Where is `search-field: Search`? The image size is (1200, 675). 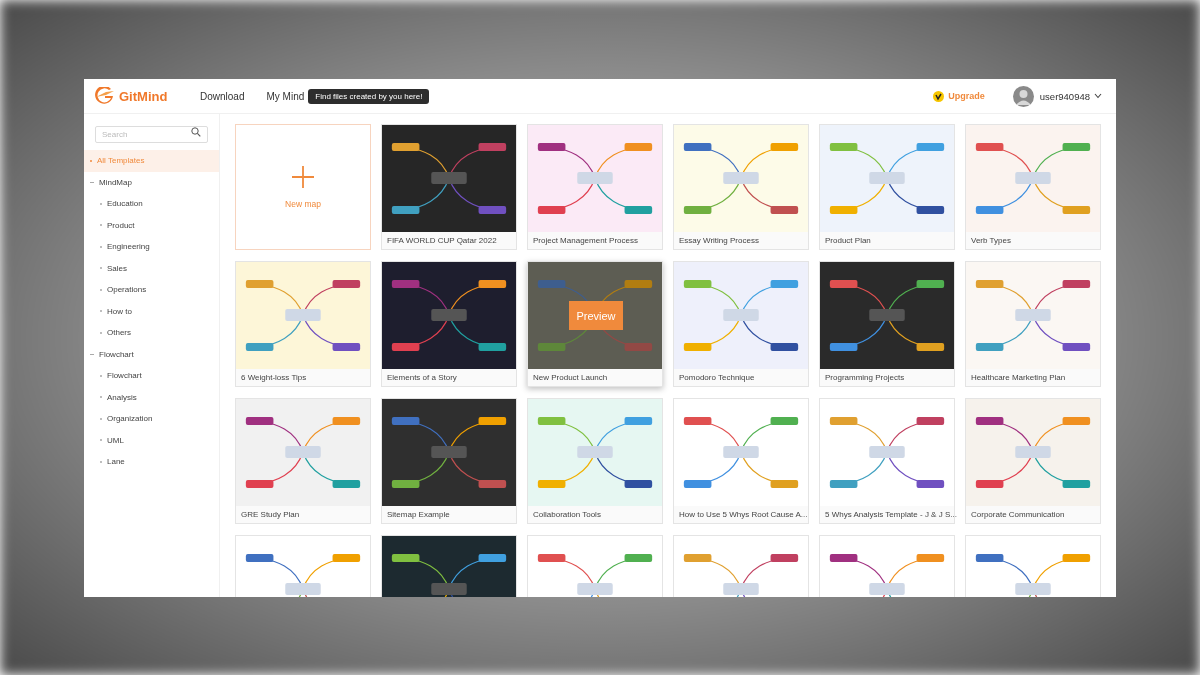
search-field: Search is located at coordinates (151, 134).